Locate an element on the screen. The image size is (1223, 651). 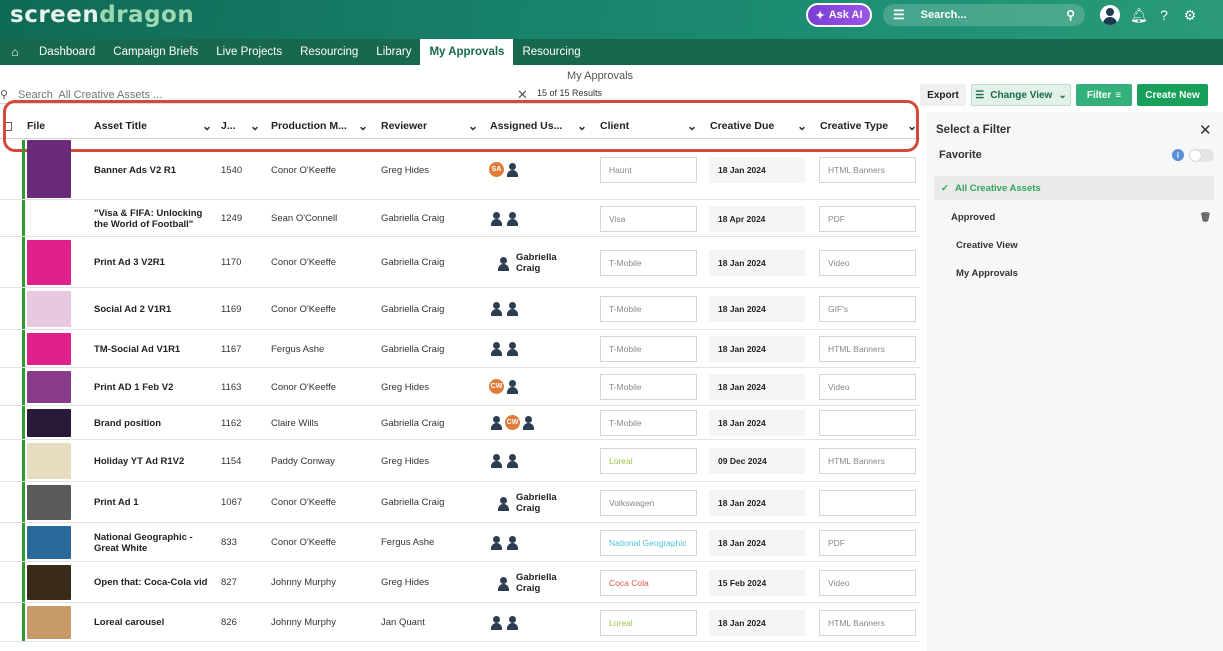
asset-title: Brand position is located at coordinates (153, 423).